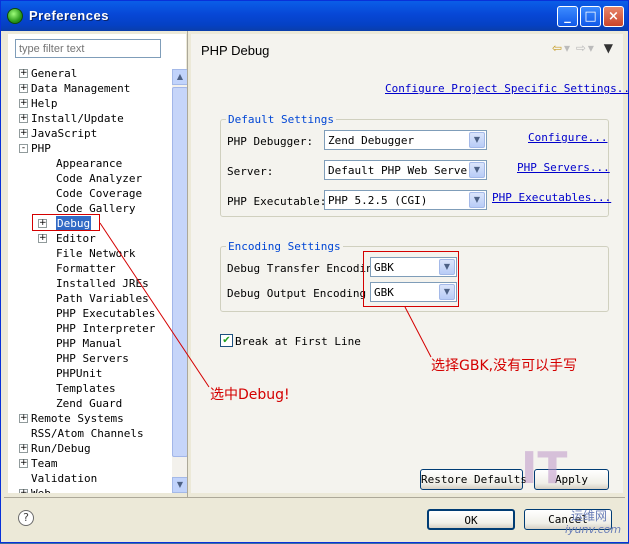 This screenshot has width=629, height=544. What do you see at coordinates (26, 518) in the screenshot?
I see `help-icon: ?` at bounding box center [26, 518].